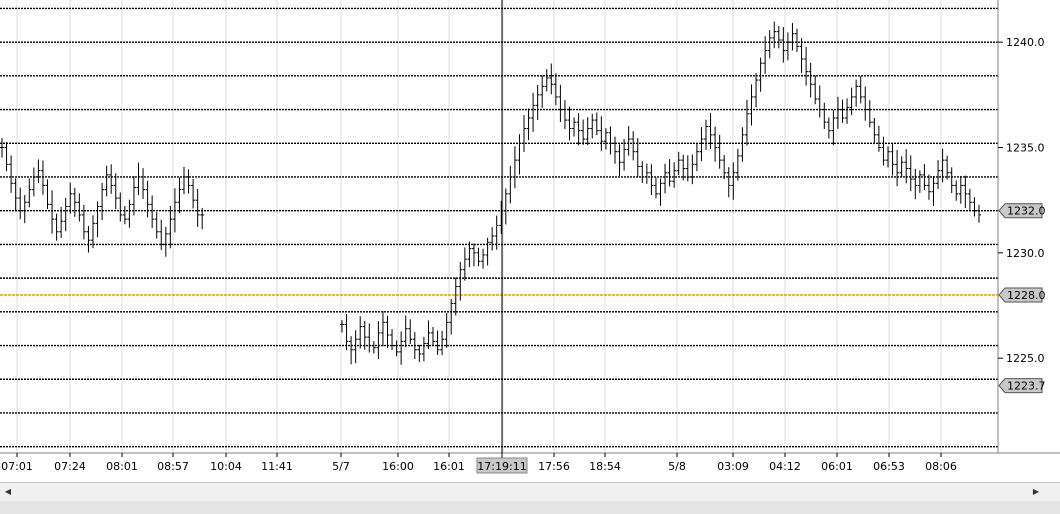  What do you see at coordinates (398, 466) in the screenshot?
I see `x-tick-label: 16:00` at bounding box center [398, 466].